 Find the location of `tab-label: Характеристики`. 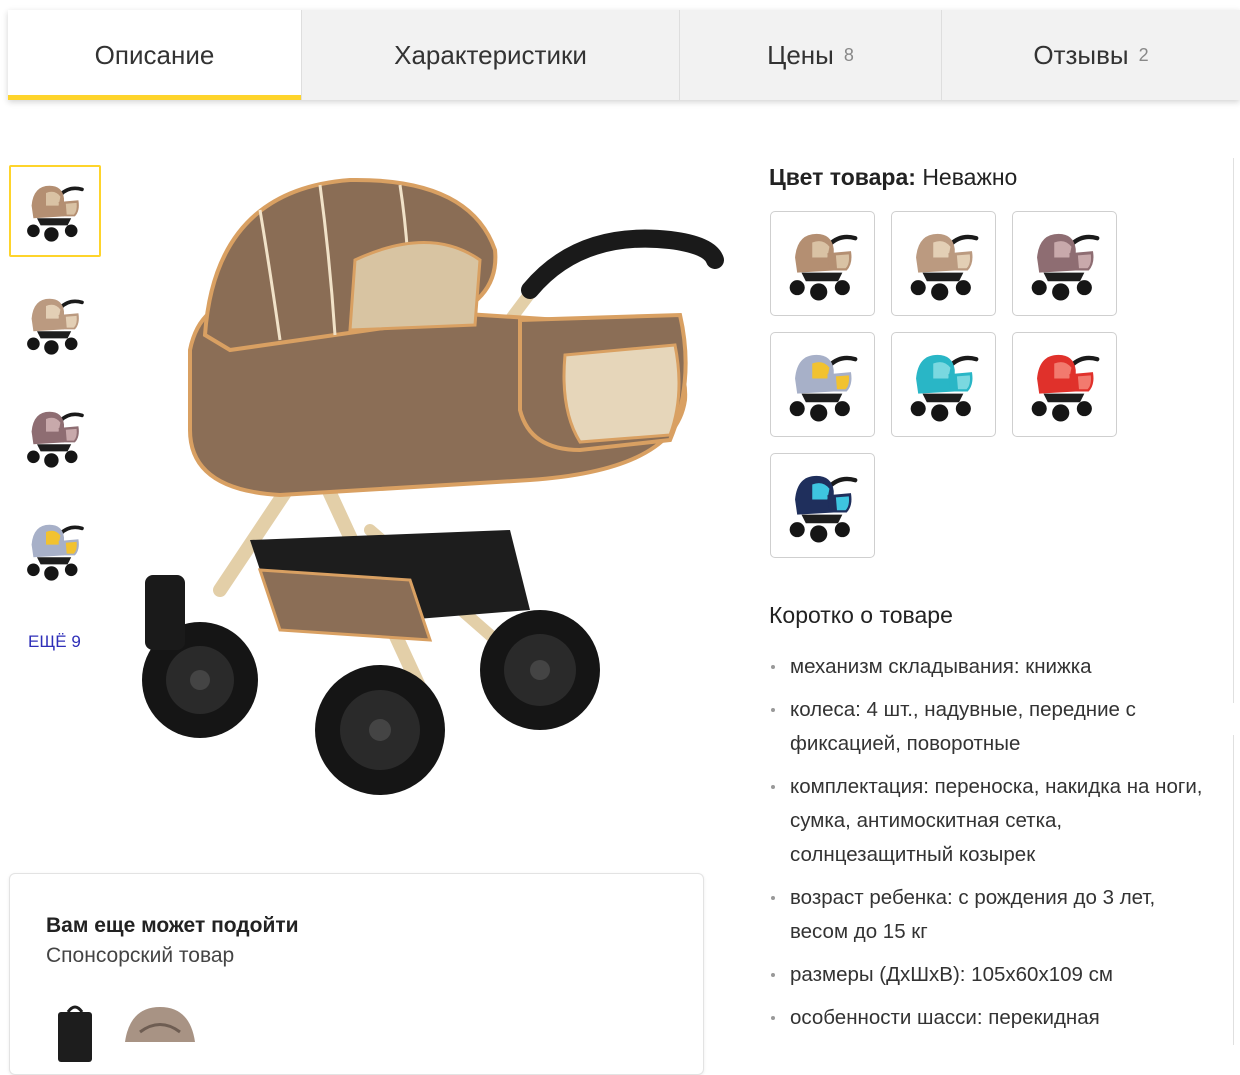

tab-label: Характеристики is located at coordinates (490, 54).